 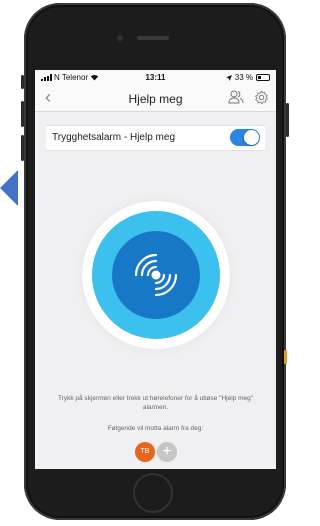 I want to click on battery-percent: 33 %, so click(x=243, y=77).